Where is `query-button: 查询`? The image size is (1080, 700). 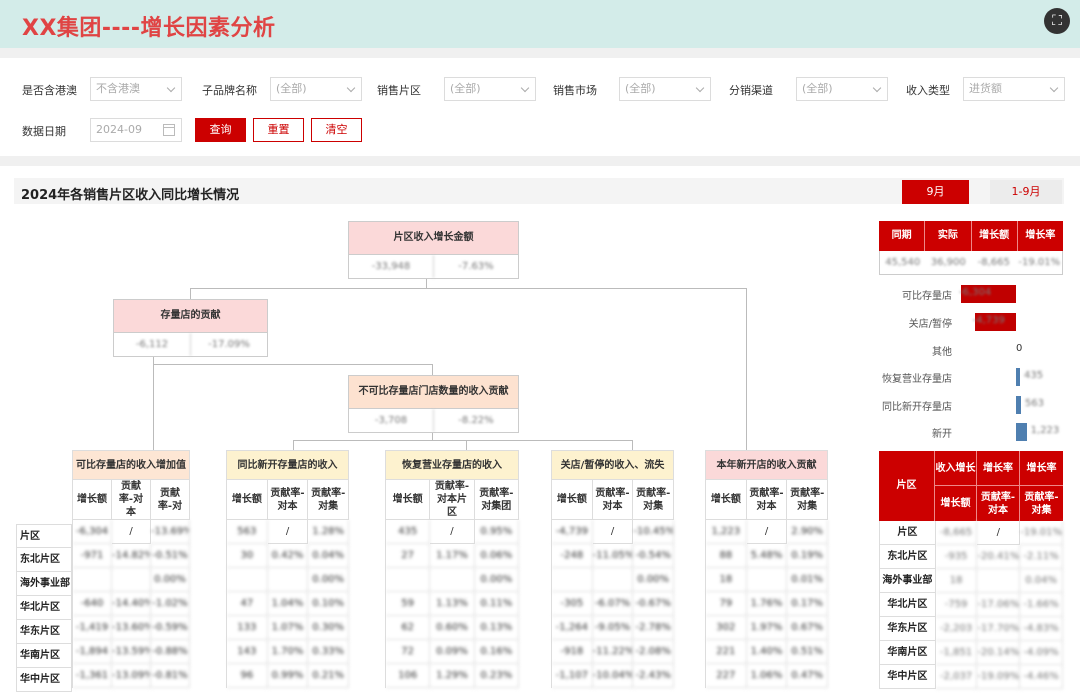
query-button: 查询 is located at coordinates (220, 130).